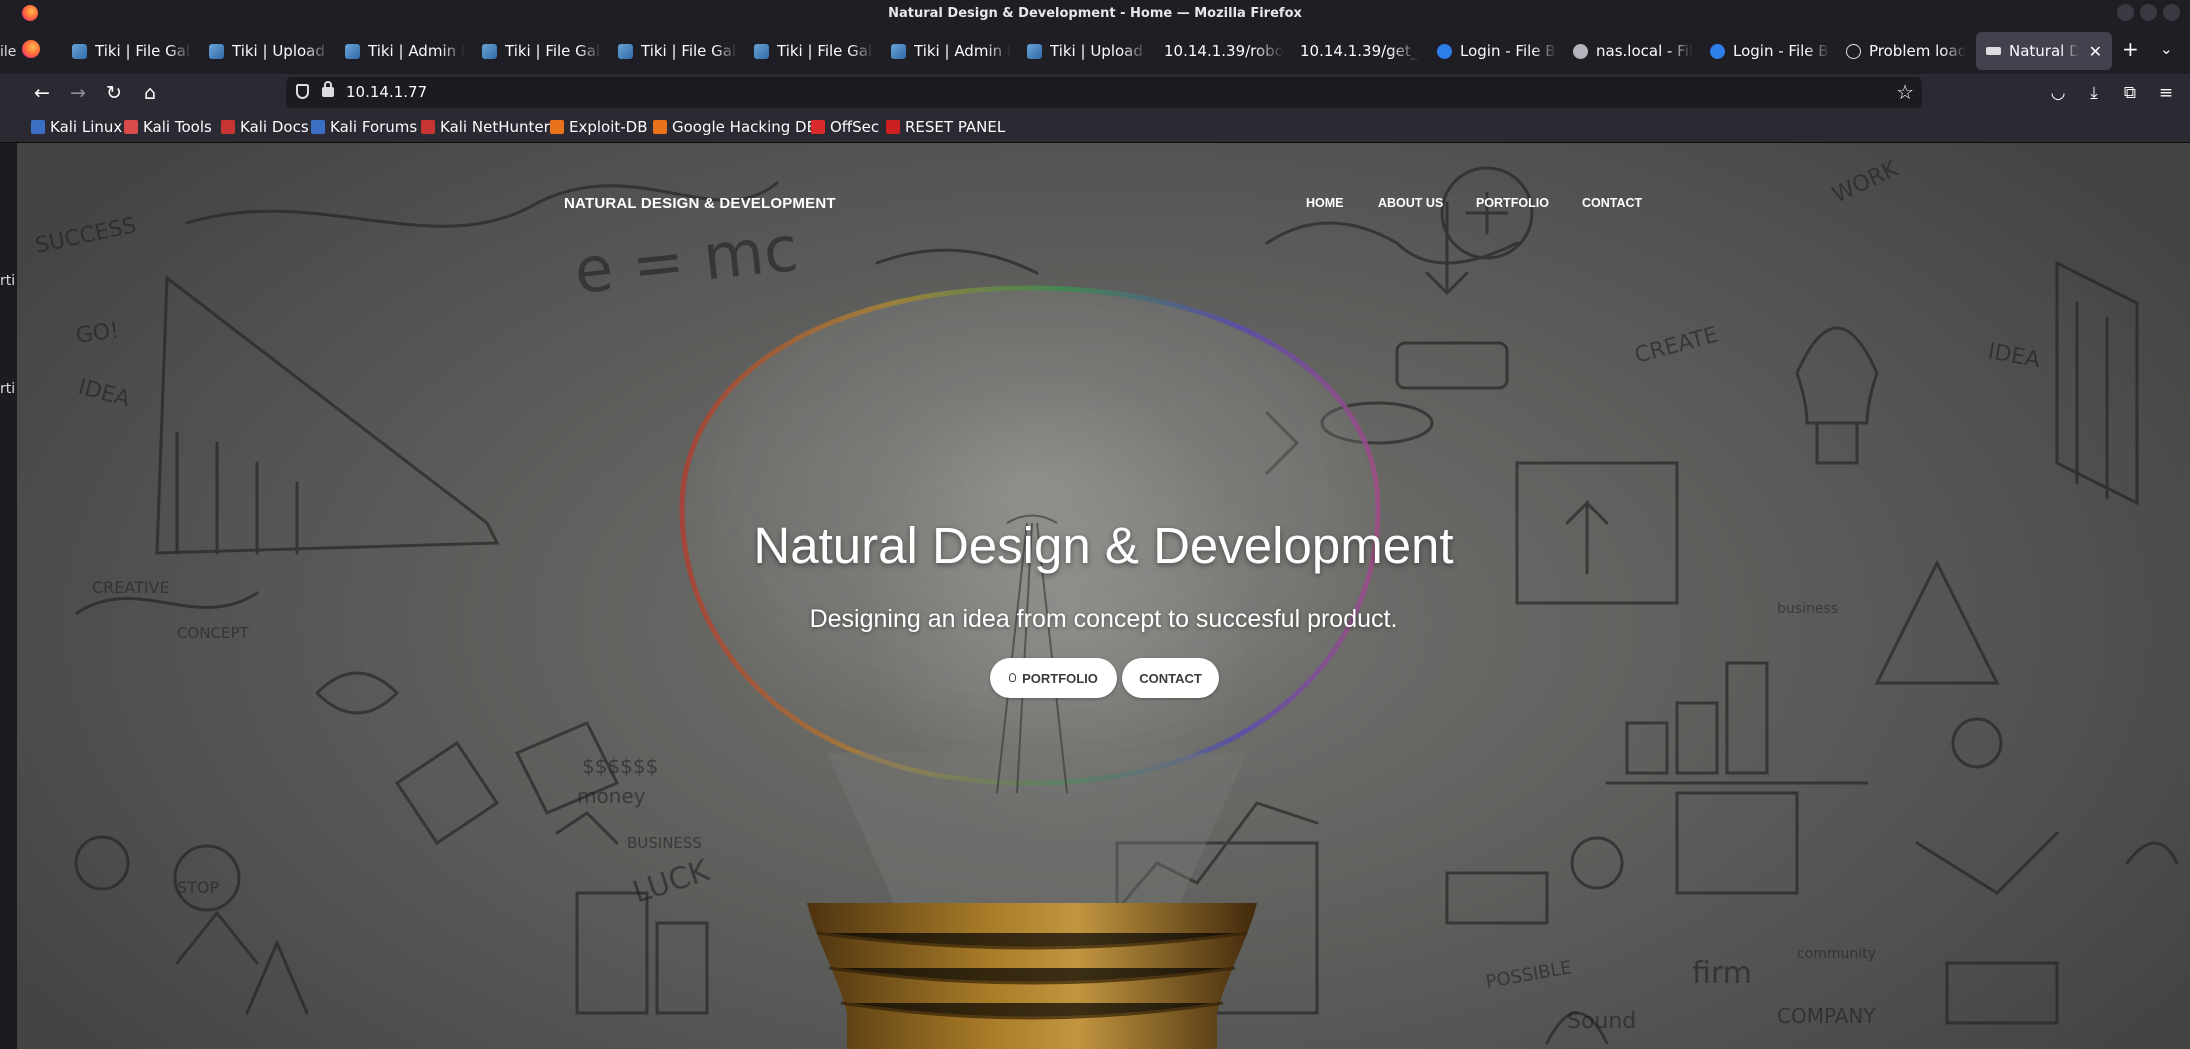 The width and height of the screenshot is (2190, 1049). What do you see at coordinates (364, 127) in the screenshot?
I see `bookmark-kali-forums: Kali Forums` at bounding box center [364, 127].